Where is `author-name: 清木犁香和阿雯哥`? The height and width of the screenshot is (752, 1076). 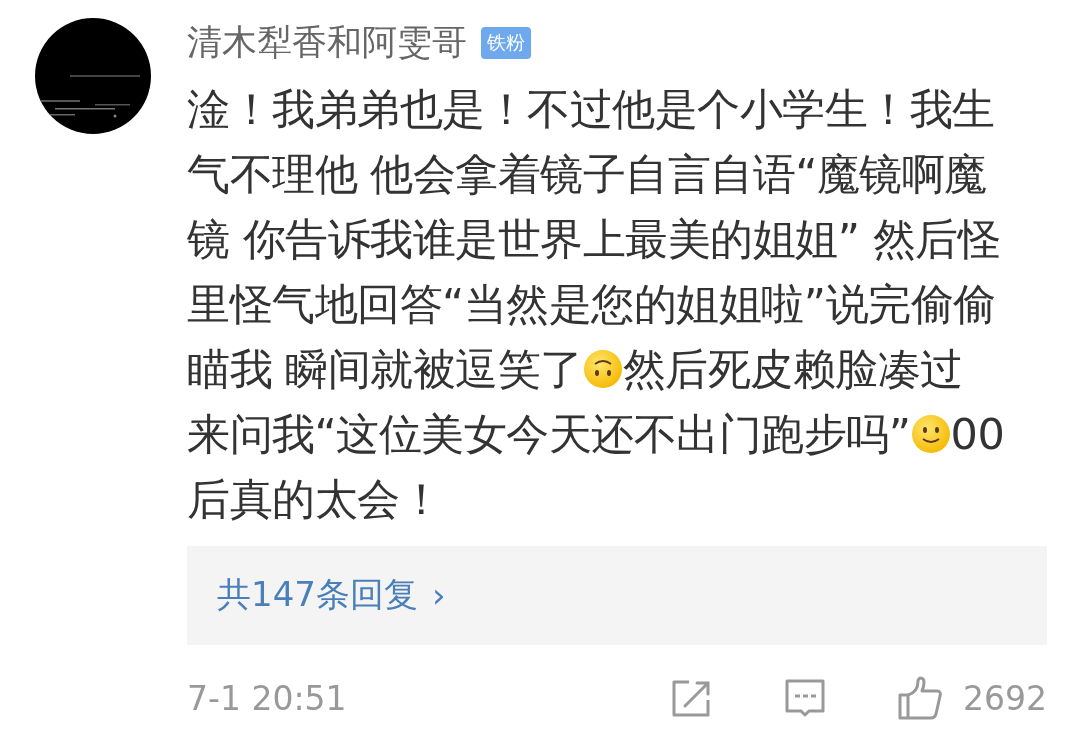
author-name: 清木犁香和阿雯哥 is located at coordinates (327, 43).